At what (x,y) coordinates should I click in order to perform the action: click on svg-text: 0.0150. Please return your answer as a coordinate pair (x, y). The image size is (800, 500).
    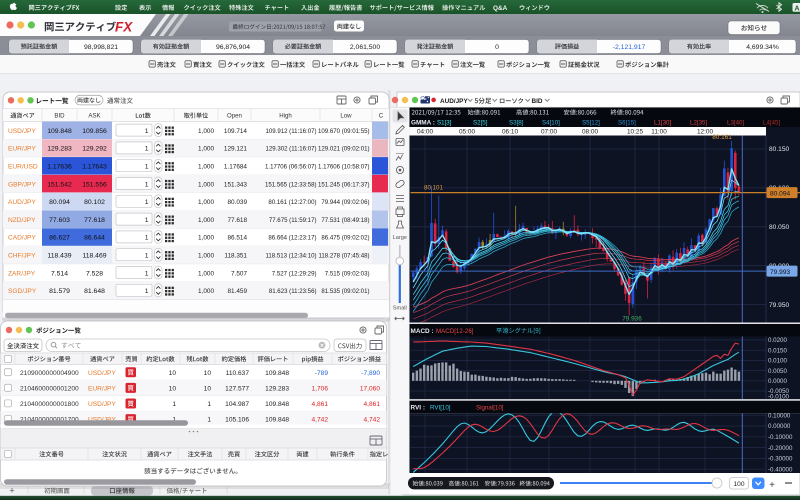
    Looking at the image, I should click on (777, 350).